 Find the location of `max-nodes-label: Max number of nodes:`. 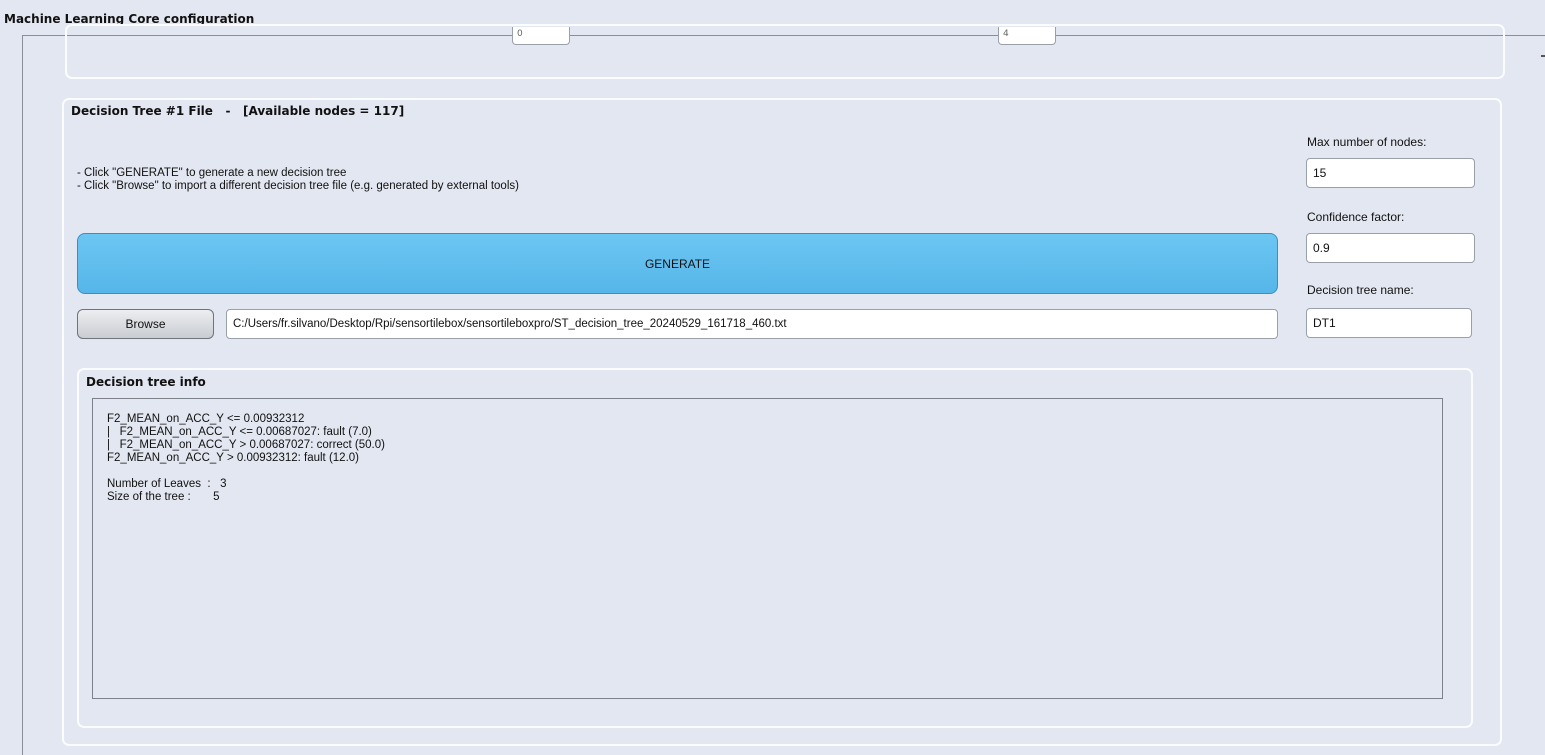

max-nodes-label: Max number of nodes: is located at coordinates (1367, 142).